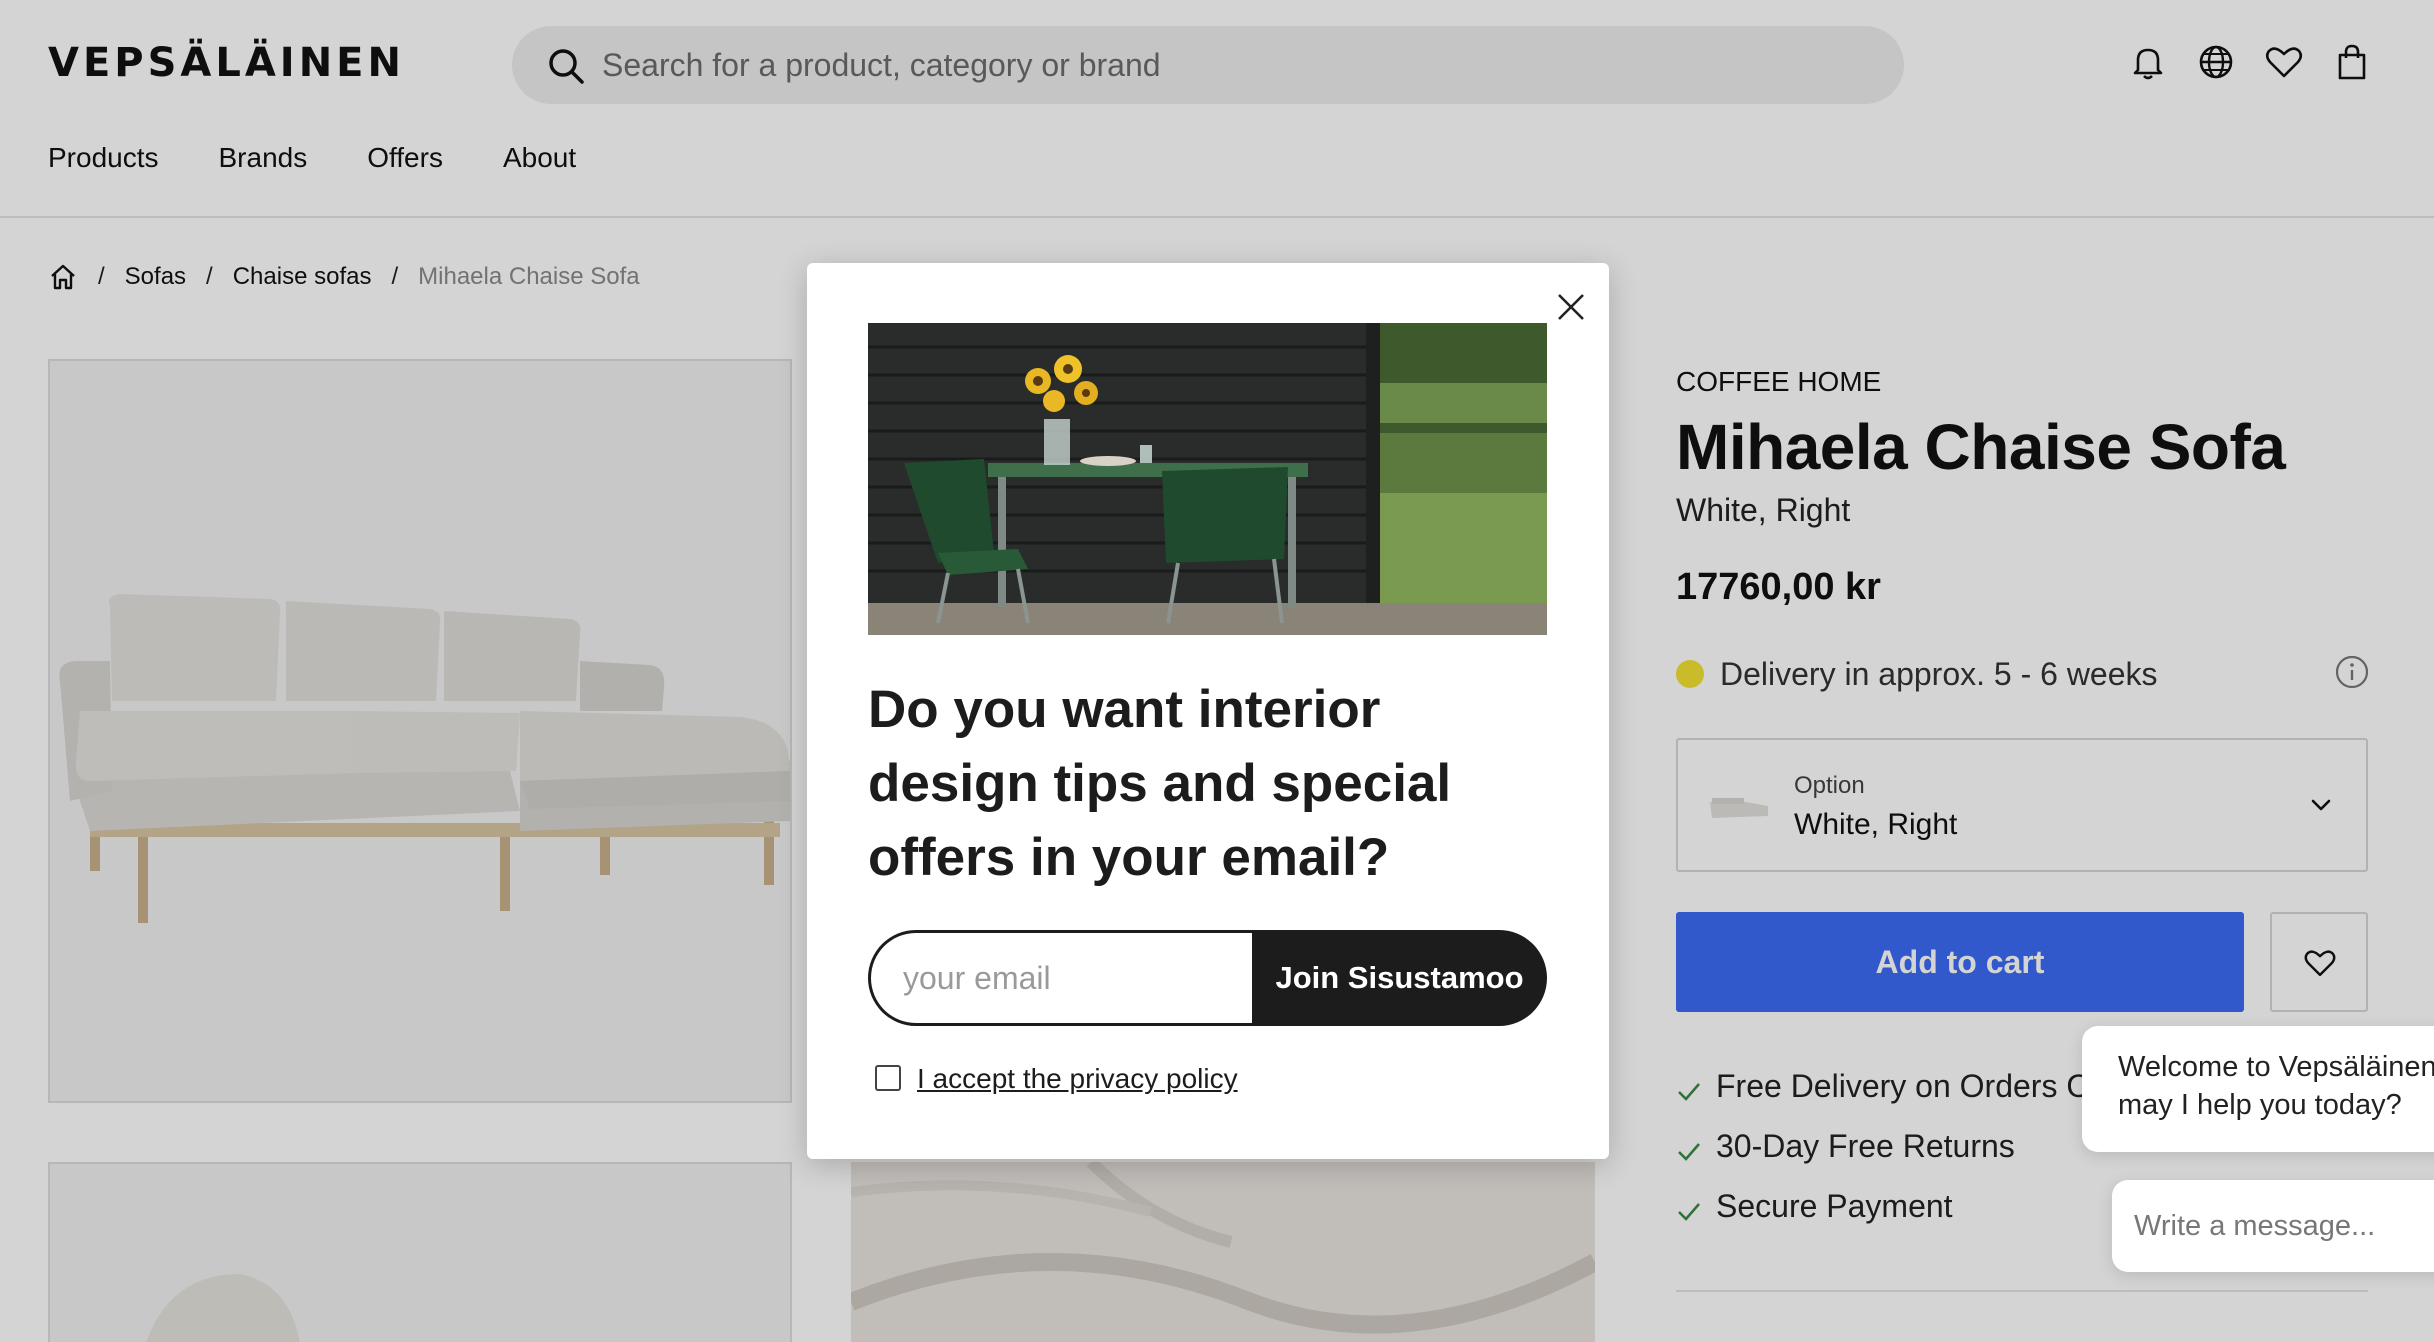  I want to click on close-button, so click(1571, 307).